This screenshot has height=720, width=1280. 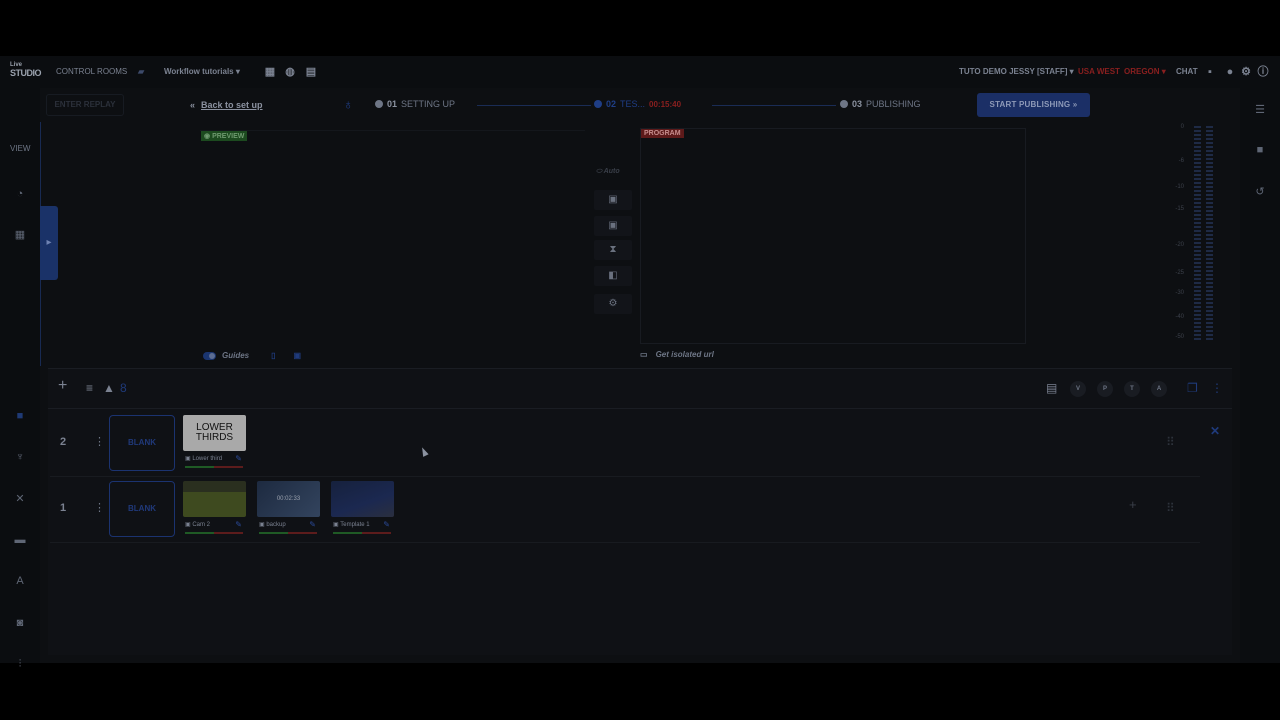 What do you see at coordinates (214, 433) in the screenshot?
I see `lower-thirds-thumbnail: LOWER THIRDS` at bounding box center [214, 433].